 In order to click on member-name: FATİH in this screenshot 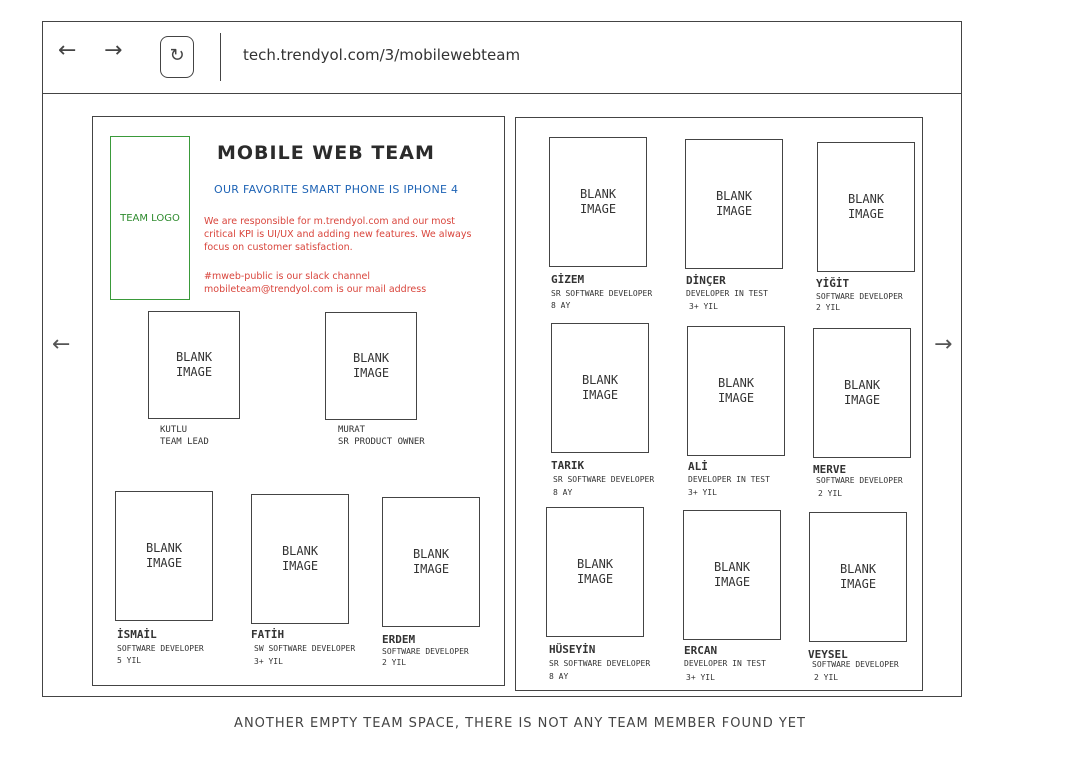, I will do `click(268, 634)`.